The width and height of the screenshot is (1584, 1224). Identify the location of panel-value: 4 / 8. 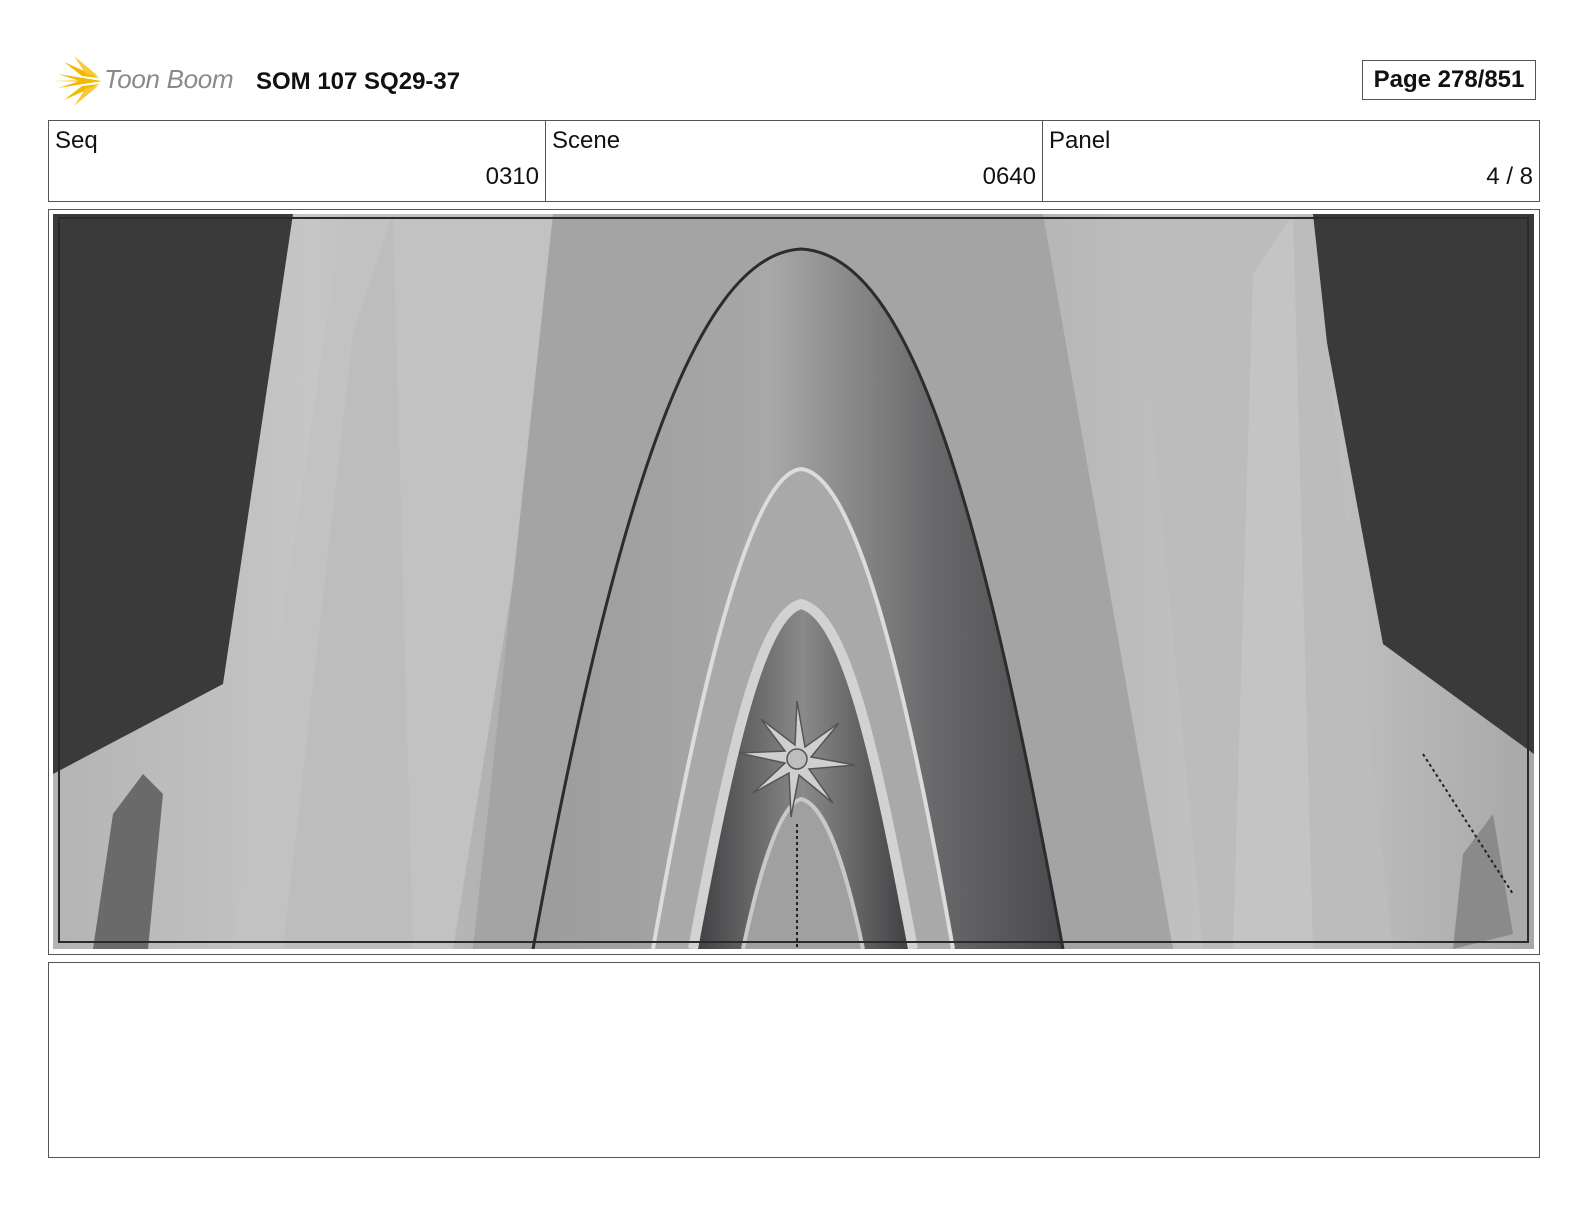
(1509, 176).